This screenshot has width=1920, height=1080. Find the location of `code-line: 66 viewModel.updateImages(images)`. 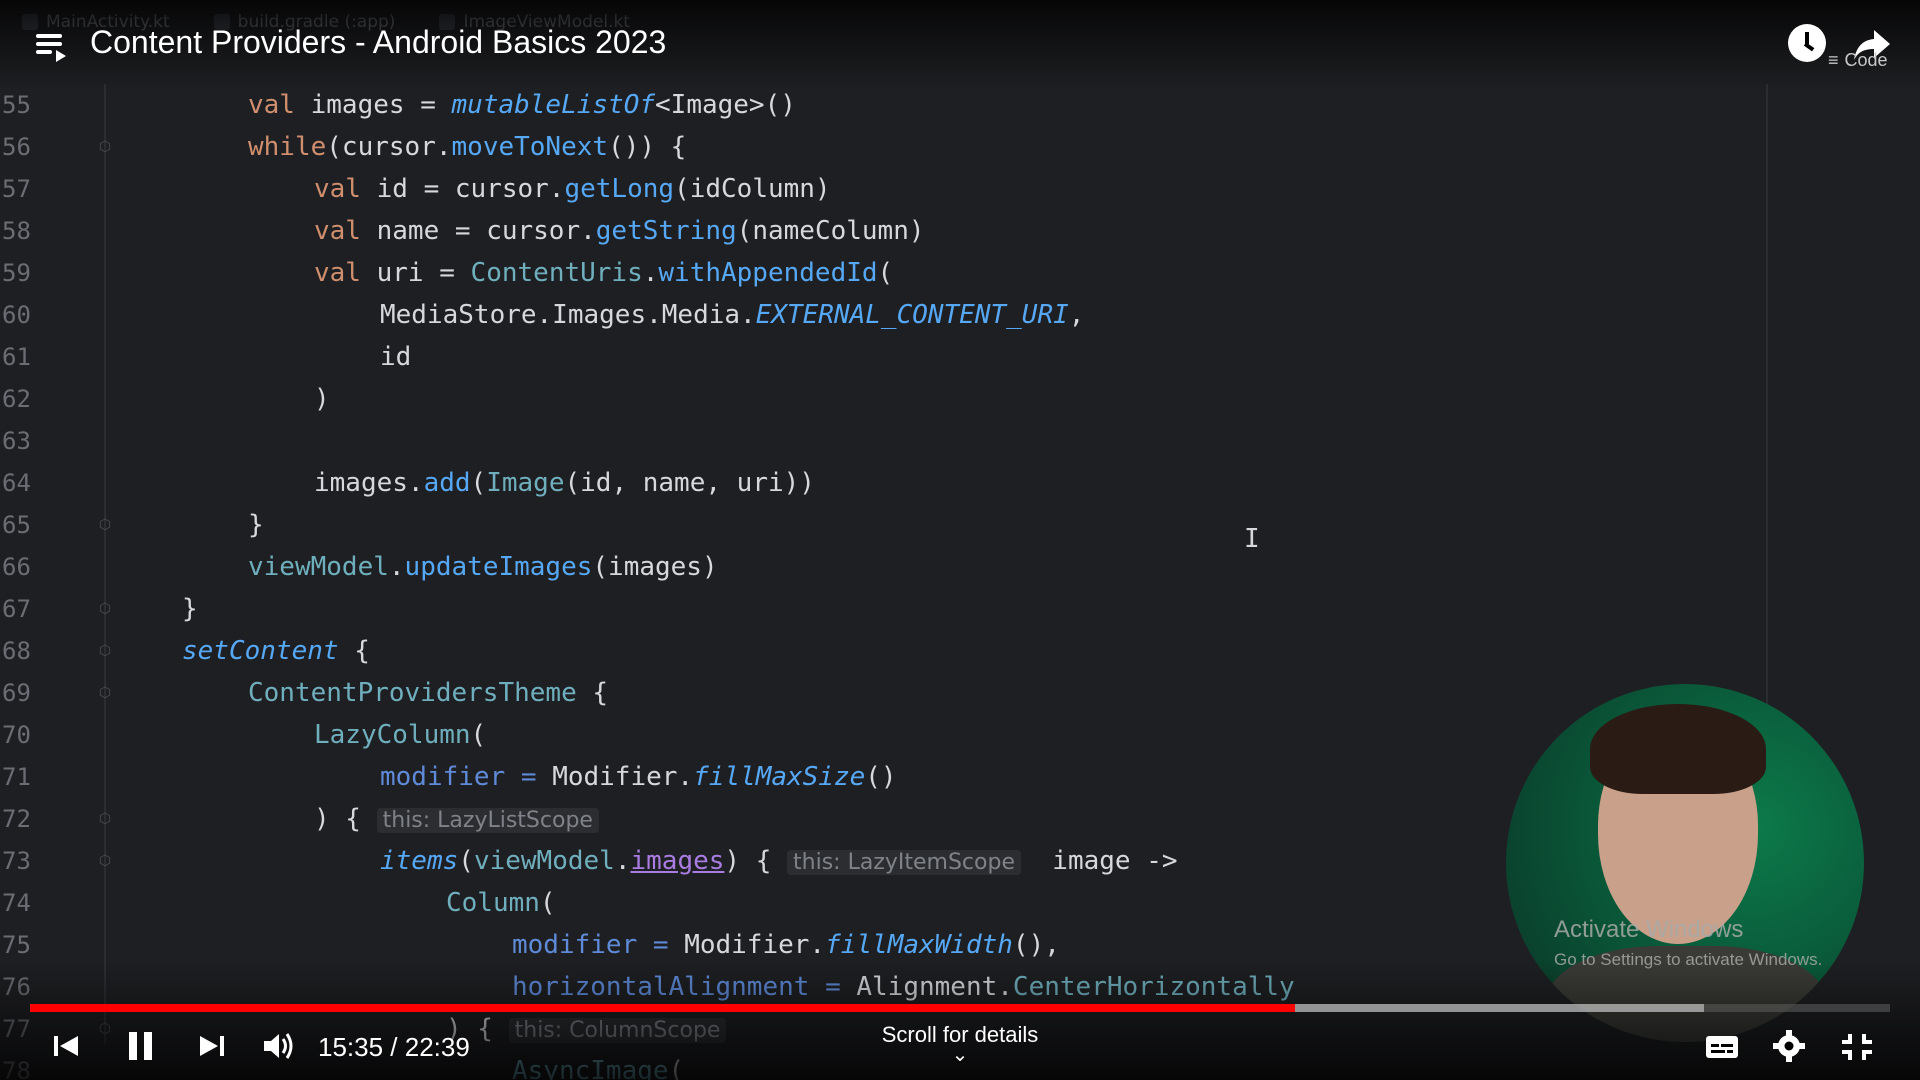

code-line: 66 viewModel.updateImages(images) is located at coordinates (960, 567).